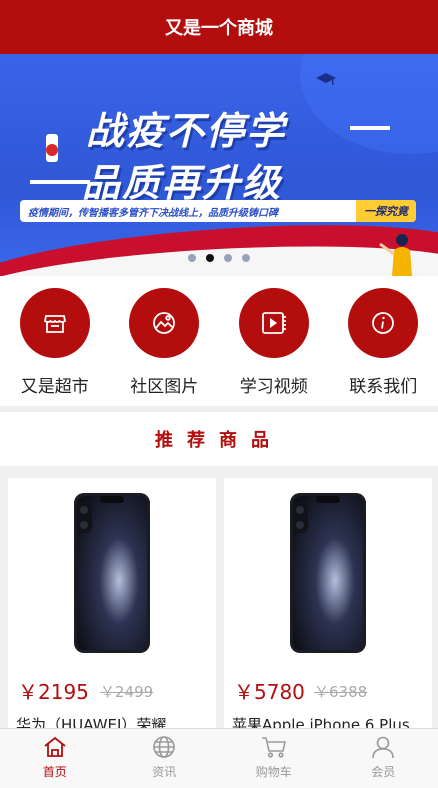 The height and width of the screenshot is (788, 438). I want to click on tab-label: 首页, so click(54, 772).